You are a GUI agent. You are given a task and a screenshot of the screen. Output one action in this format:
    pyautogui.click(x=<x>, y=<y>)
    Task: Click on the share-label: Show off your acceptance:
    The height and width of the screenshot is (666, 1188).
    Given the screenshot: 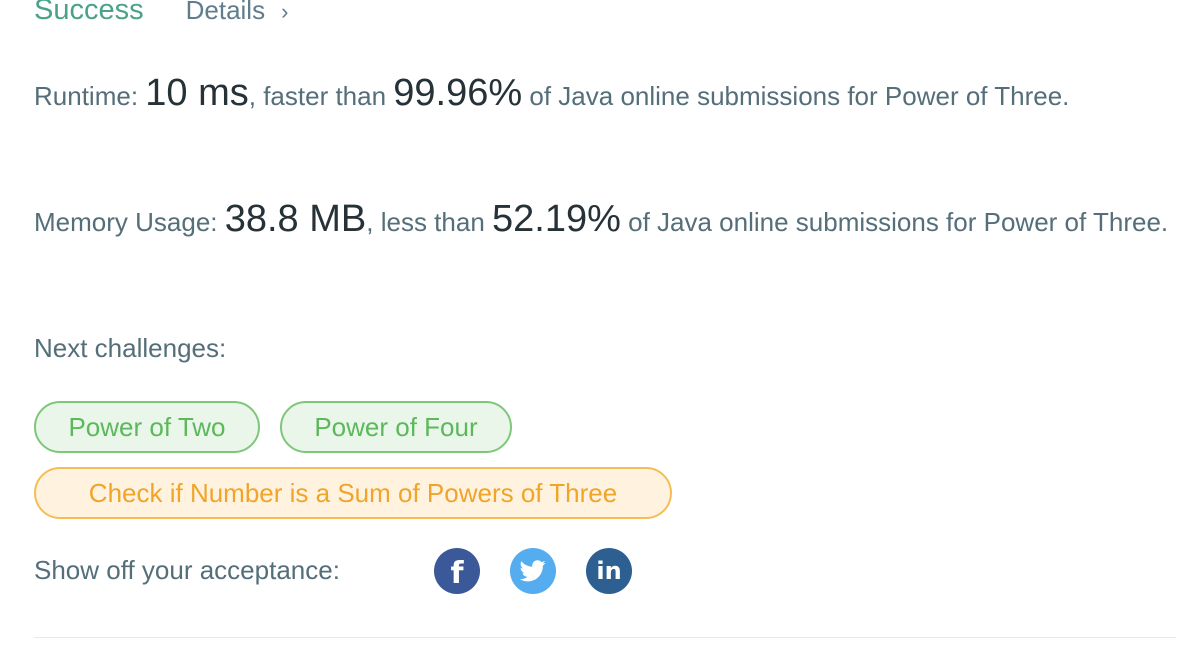 What is the action you would take?
    pyautogui.click(x=187, y=570)
    